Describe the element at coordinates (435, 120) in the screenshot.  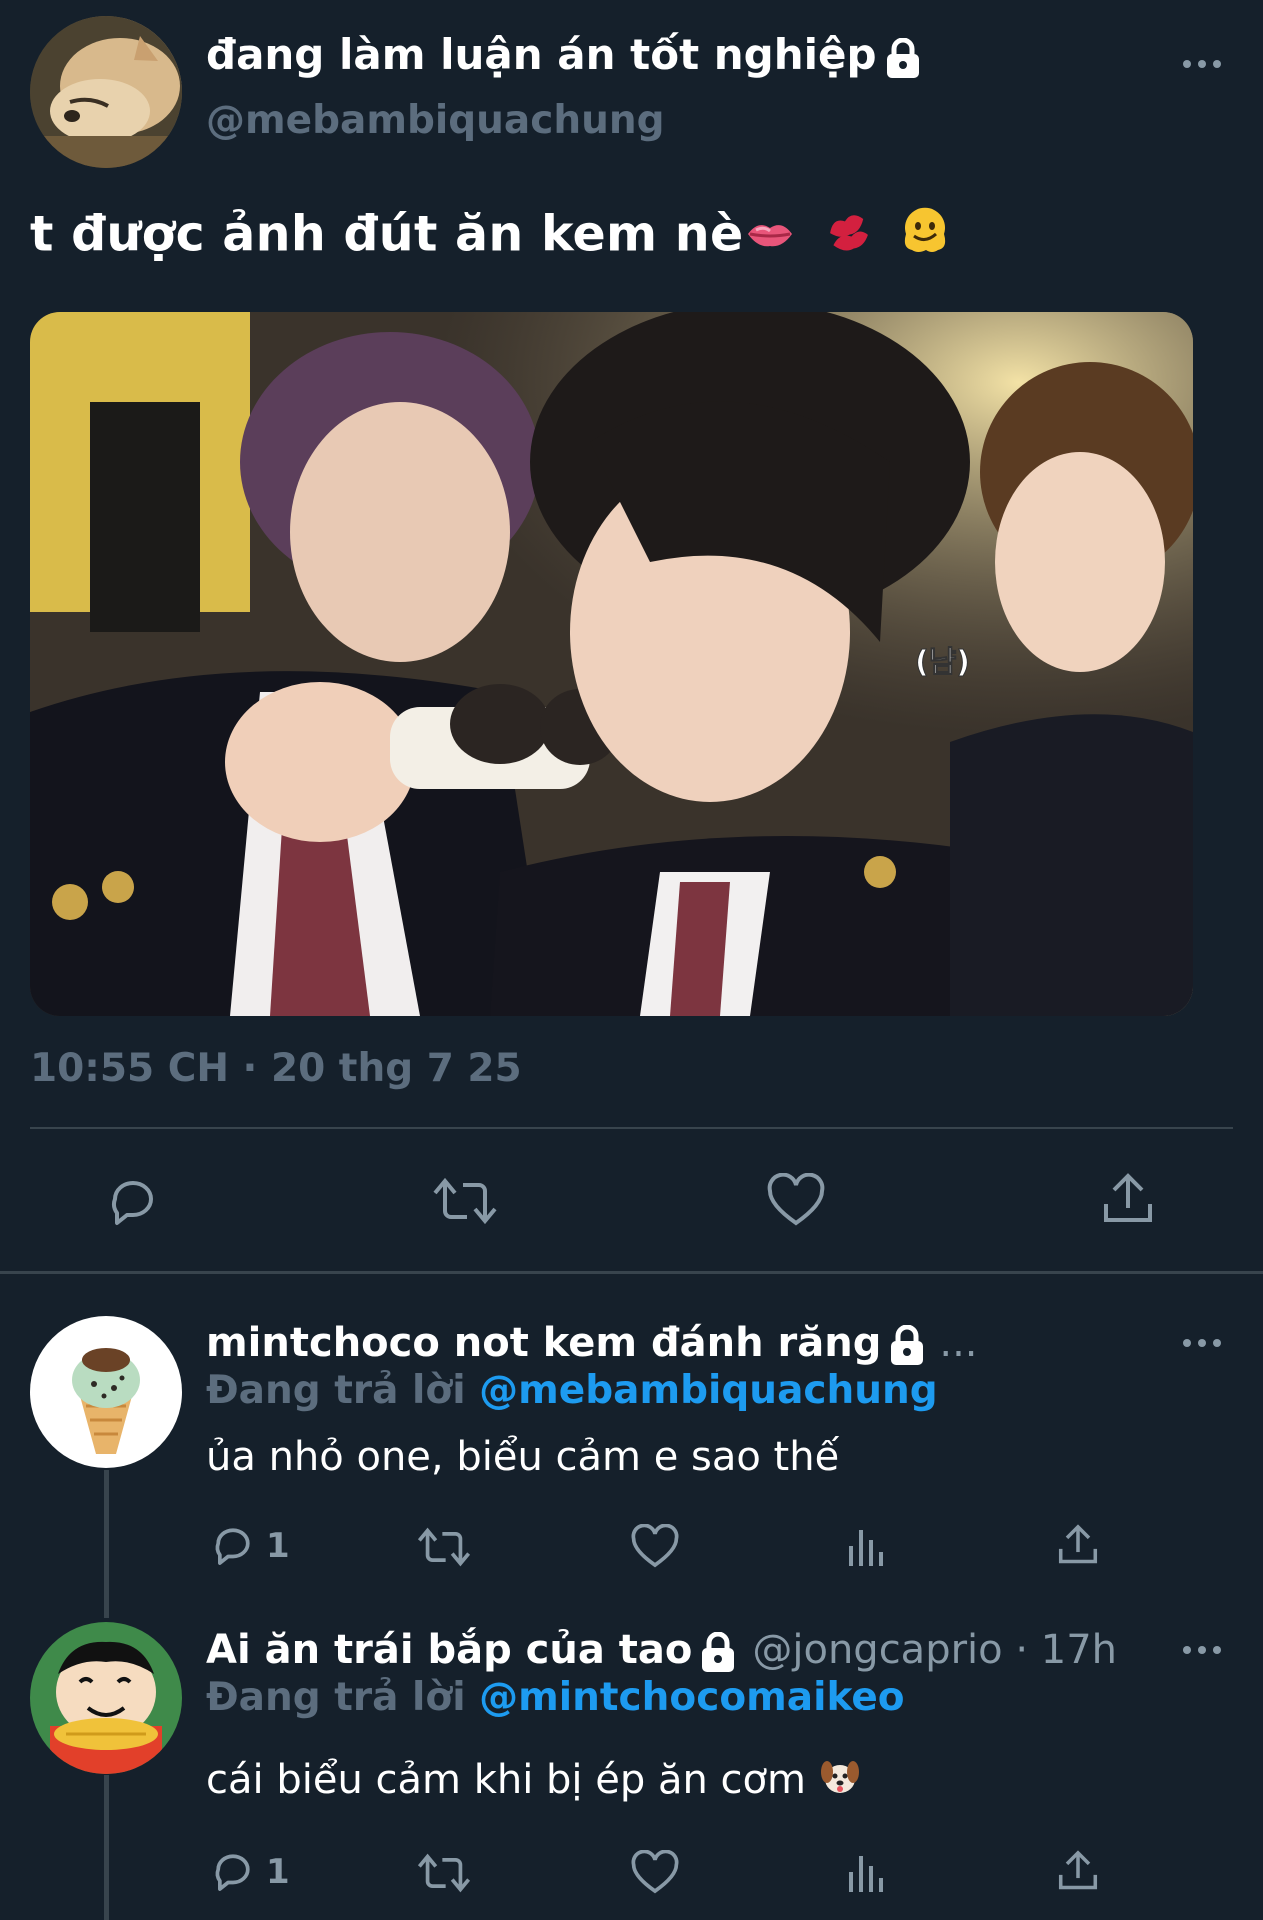
I see `author-handle: @mebambiquachung` at that location.